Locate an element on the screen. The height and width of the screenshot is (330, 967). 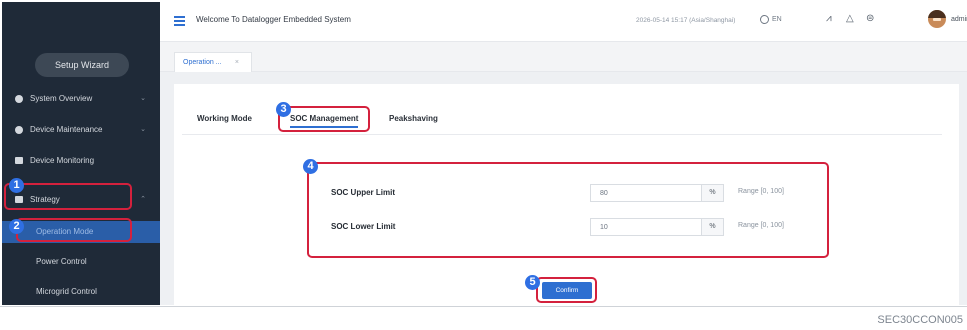
sidebar-item-label: Strategy is located at coordinates (45, 199).